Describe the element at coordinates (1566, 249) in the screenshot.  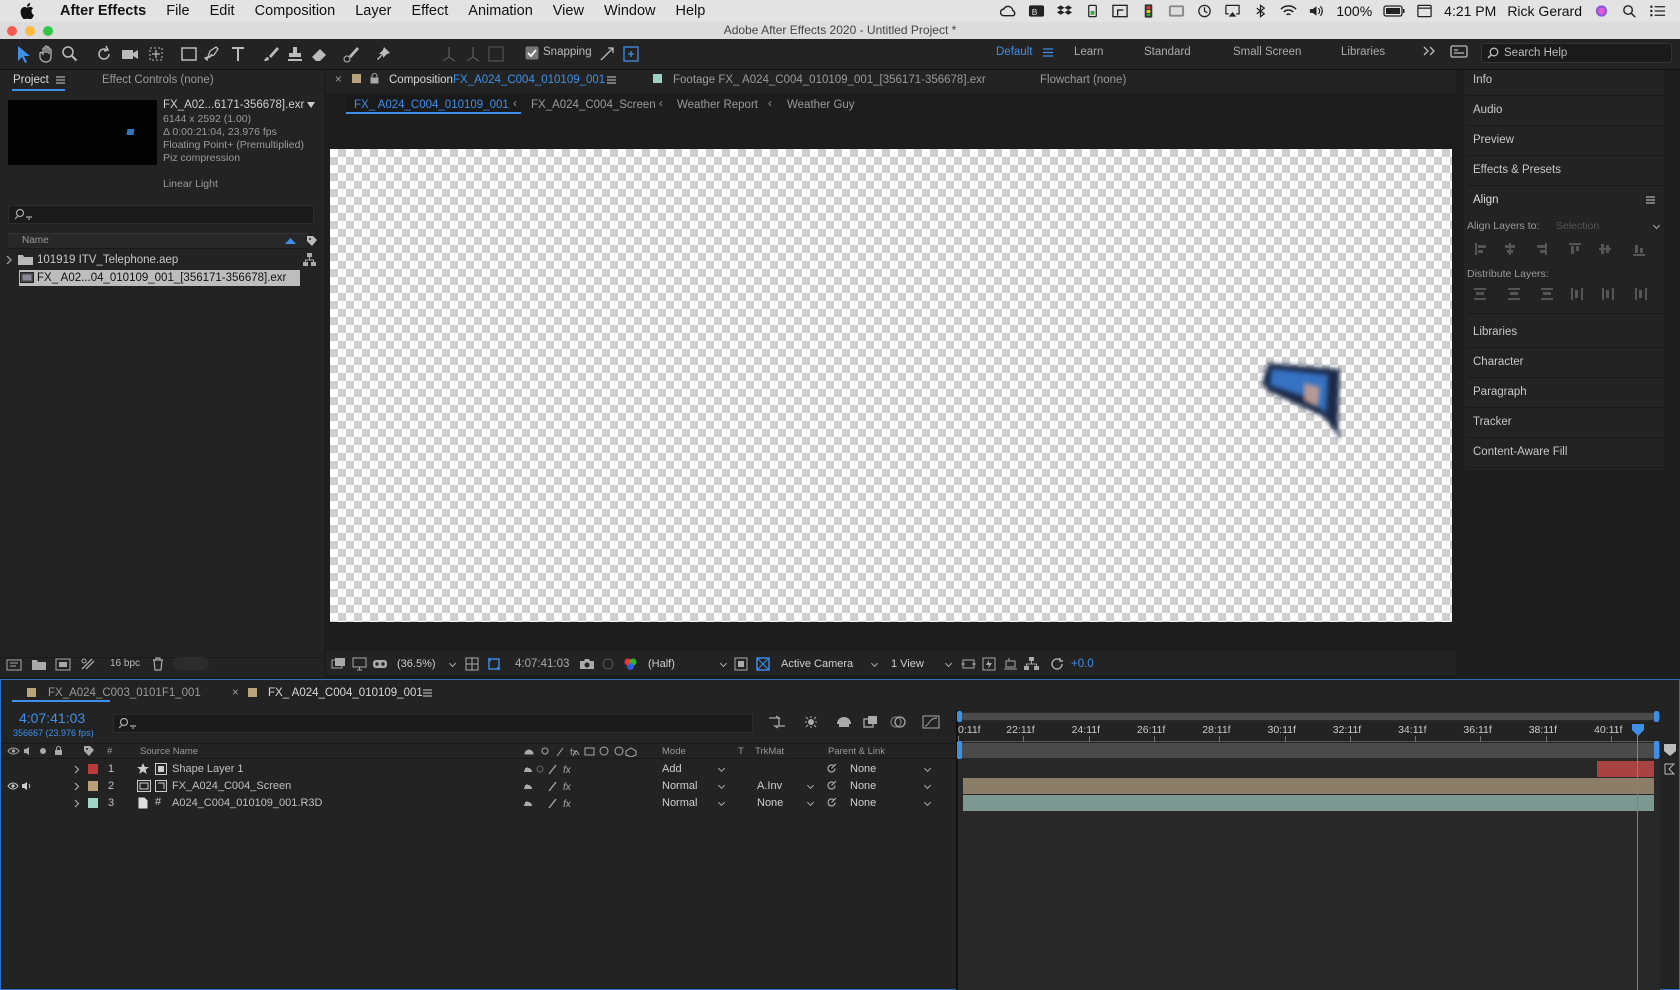
I see `align-buttons-row` at that location.